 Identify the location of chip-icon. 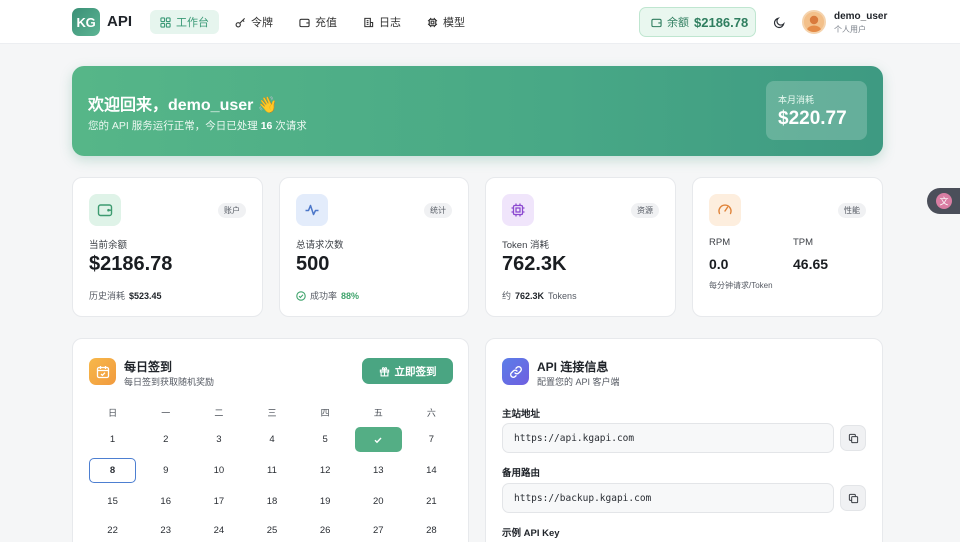
(432, 22).